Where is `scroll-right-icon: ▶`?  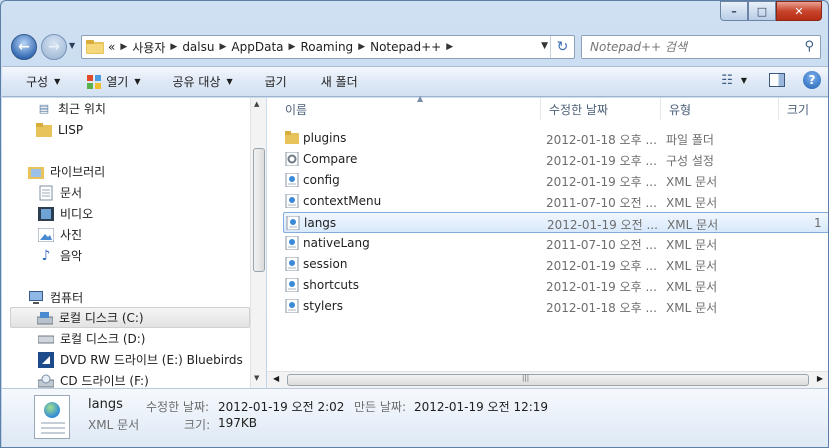 scroll-right-icon: ▶ is located at coordinates (820, 378).